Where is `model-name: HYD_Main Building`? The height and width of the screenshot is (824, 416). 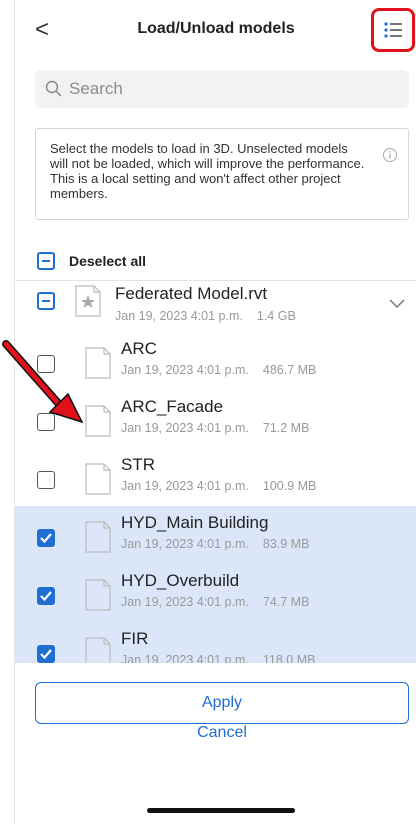 model-name: HYD_Main Building is located at coordinates (195, 522).